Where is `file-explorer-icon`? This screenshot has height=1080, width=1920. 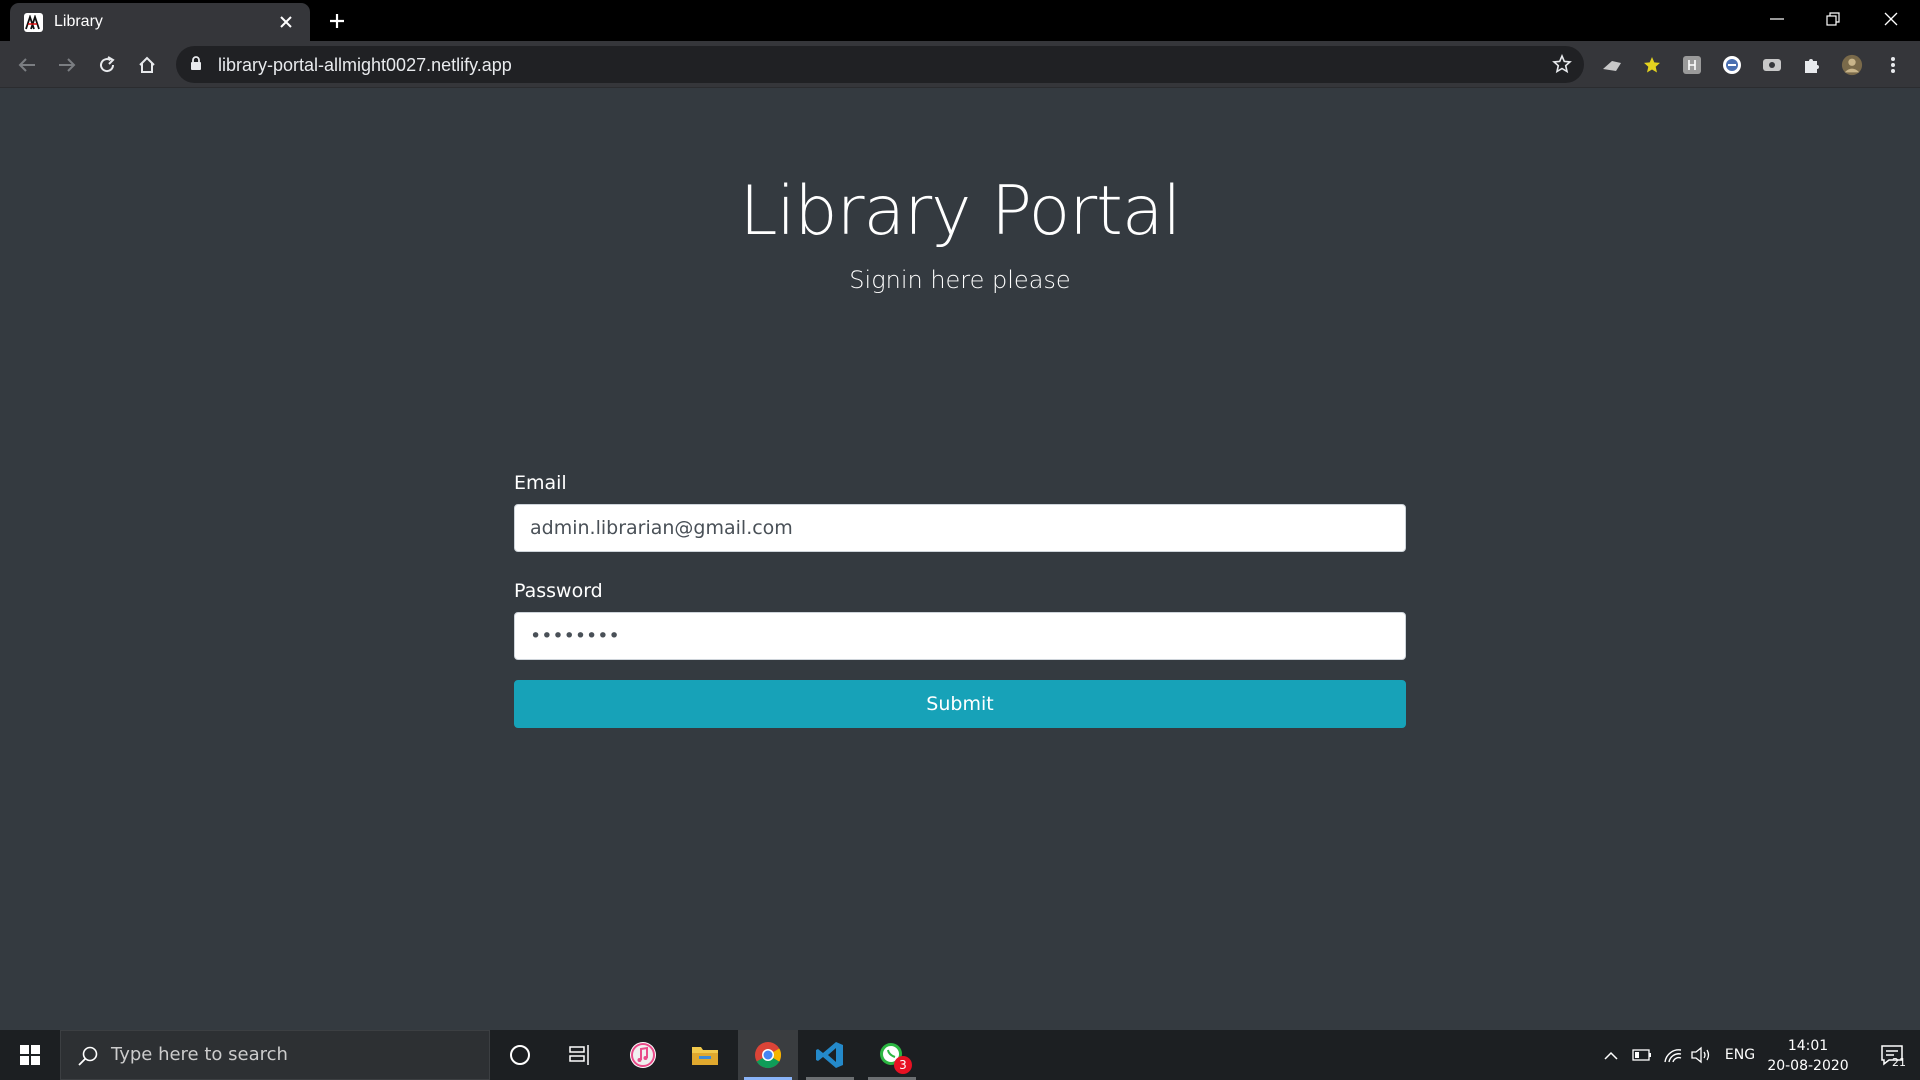
file-explorer-icon is located at coordinates (705, 1055).